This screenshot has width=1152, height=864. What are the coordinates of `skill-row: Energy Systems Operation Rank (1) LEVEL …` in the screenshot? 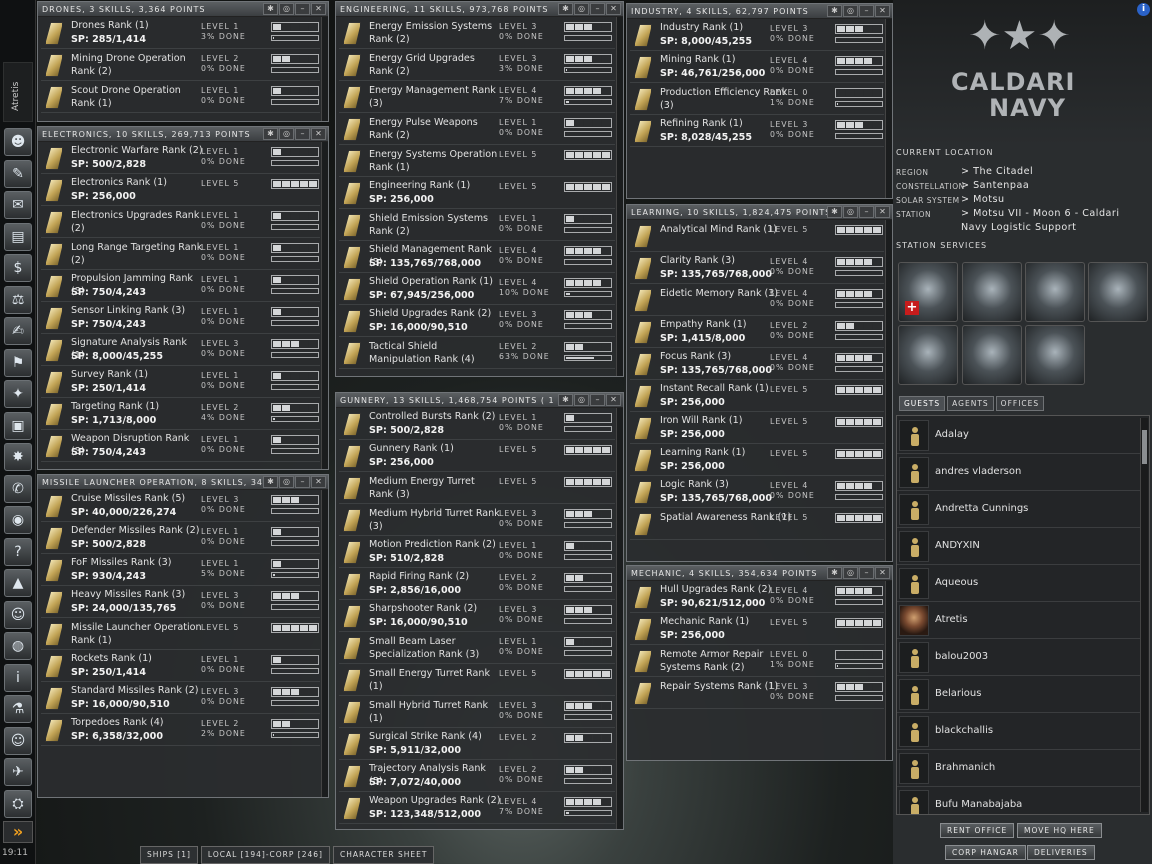 It's located at (477, 161).